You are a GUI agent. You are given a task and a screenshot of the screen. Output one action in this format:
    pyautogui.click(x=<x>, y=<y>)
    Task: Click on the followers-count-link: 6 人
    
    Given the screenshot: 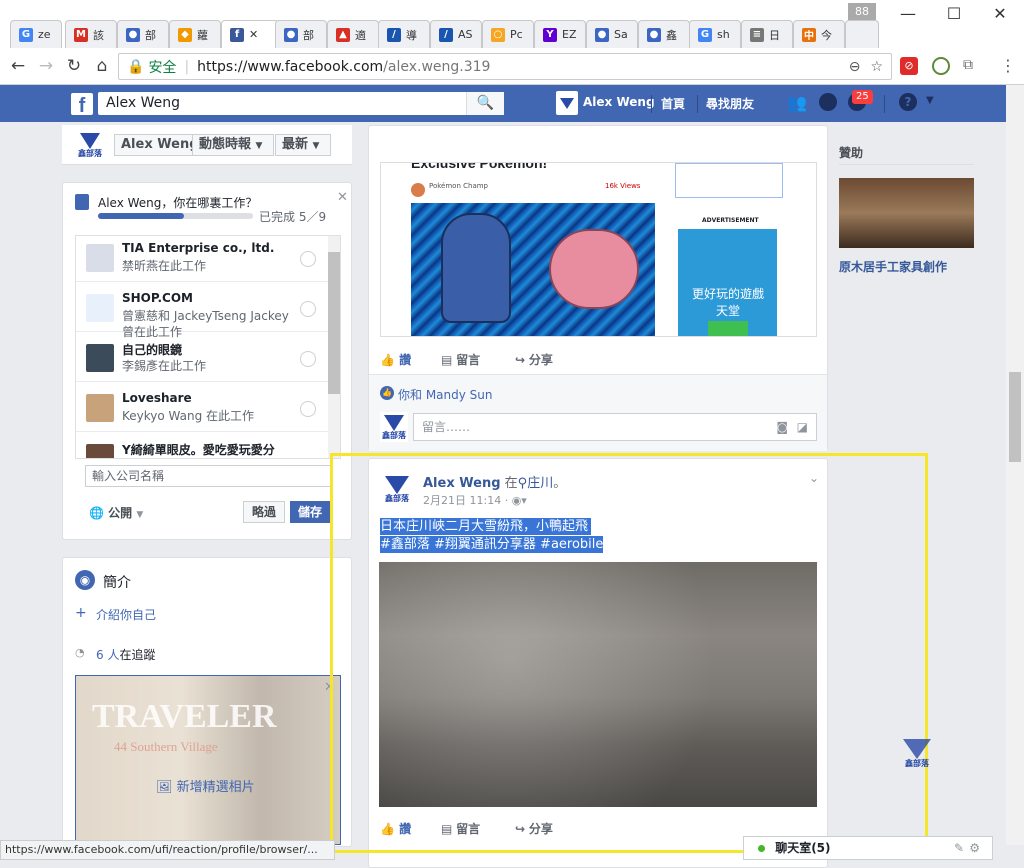 What is the action you would take?
    pyautogui.click(x=107, y=655)
    